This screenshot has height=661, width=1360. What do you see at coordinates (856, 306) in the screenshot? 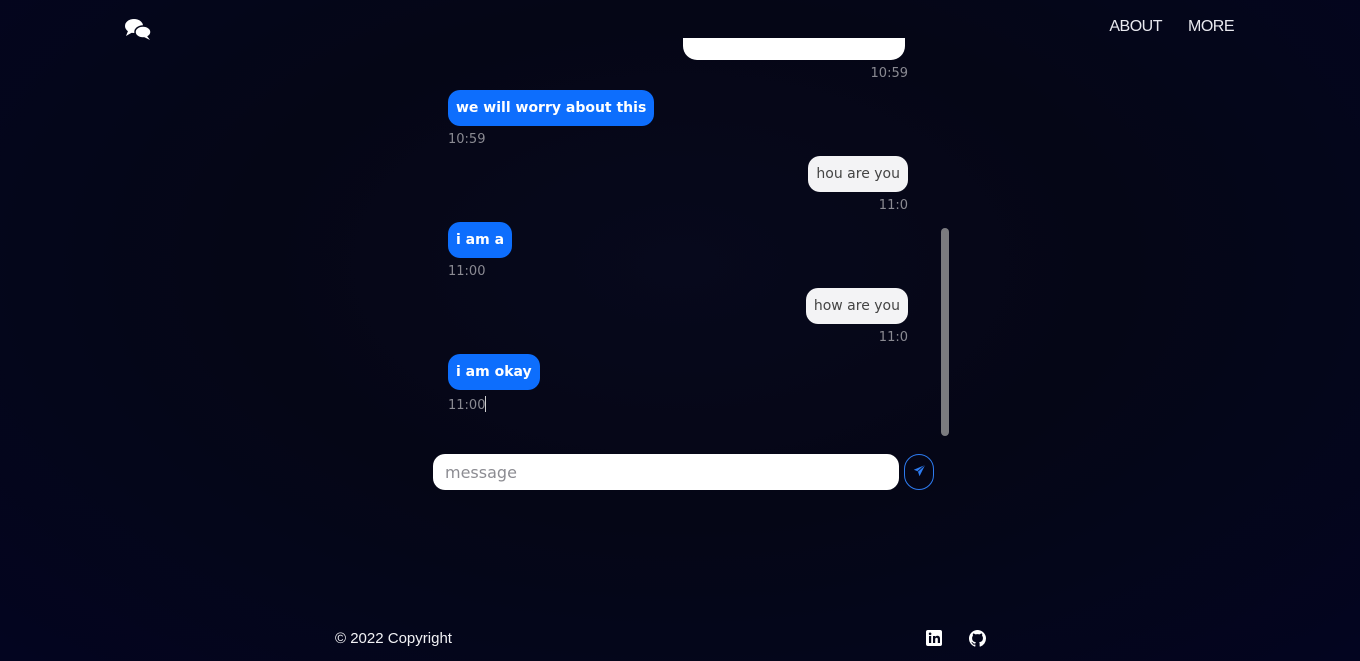
I see `message-bubble: how are you` at bounding box center [856, 306].